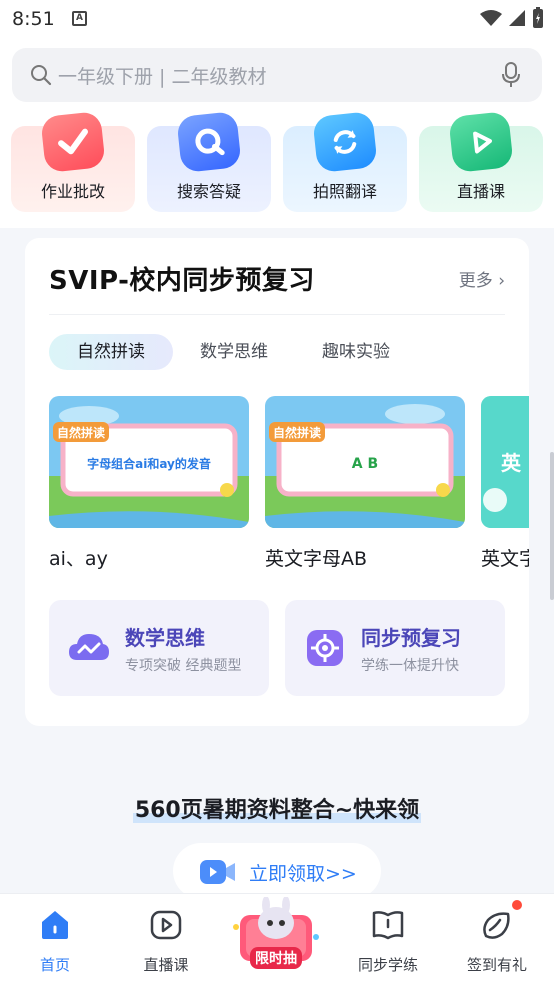 This screenshot has height=985, width=554. I want to click on live-icon, so click(166, 925).